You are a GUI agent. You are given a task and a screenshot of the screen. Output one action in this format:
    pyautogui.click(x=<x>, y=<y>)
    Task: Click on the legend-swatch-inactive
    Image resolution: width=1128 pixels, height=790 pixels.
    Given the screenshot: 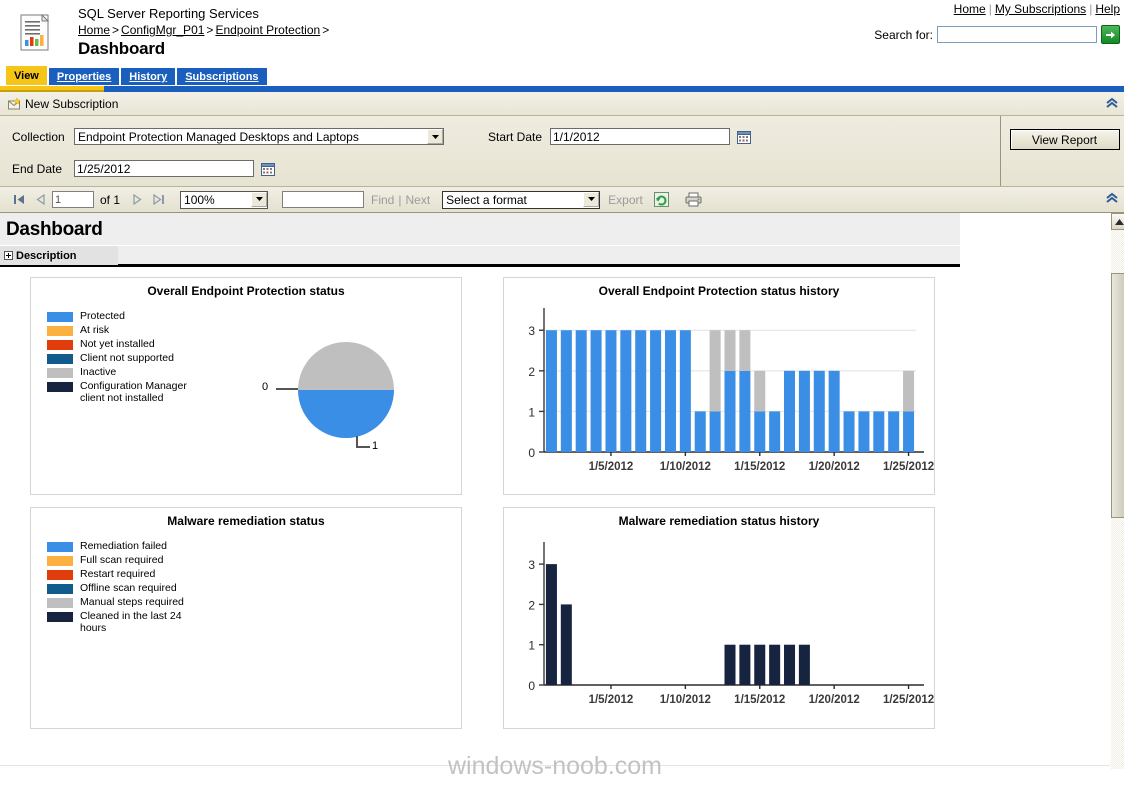 What is the action you would take?
    pyautogui.click(x=60, y=373)
    